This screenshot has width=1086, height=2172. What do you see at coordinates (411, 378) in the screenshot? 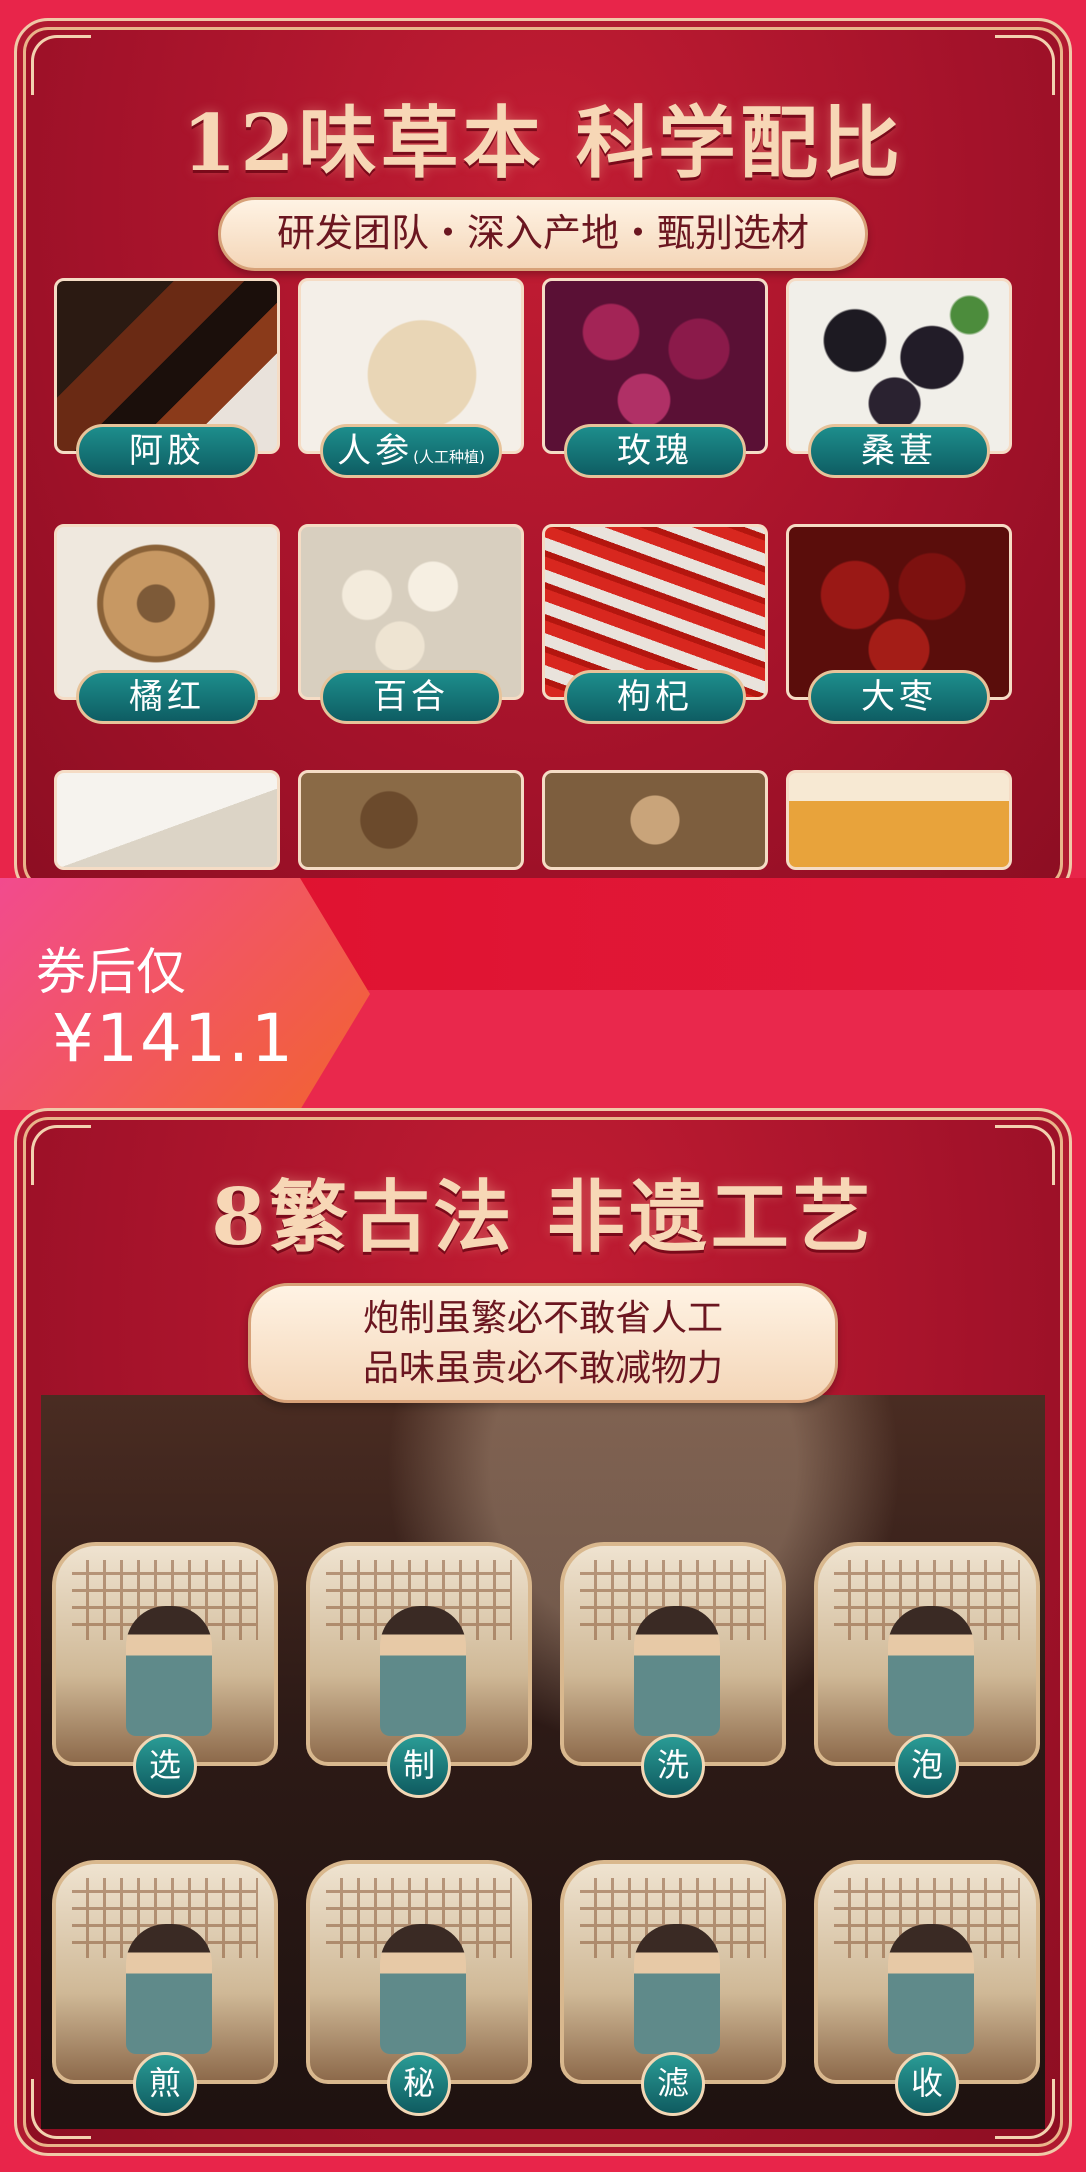
I see `herb-card-renshen: 人参(人工种植)` at bounding box center [411, 378].